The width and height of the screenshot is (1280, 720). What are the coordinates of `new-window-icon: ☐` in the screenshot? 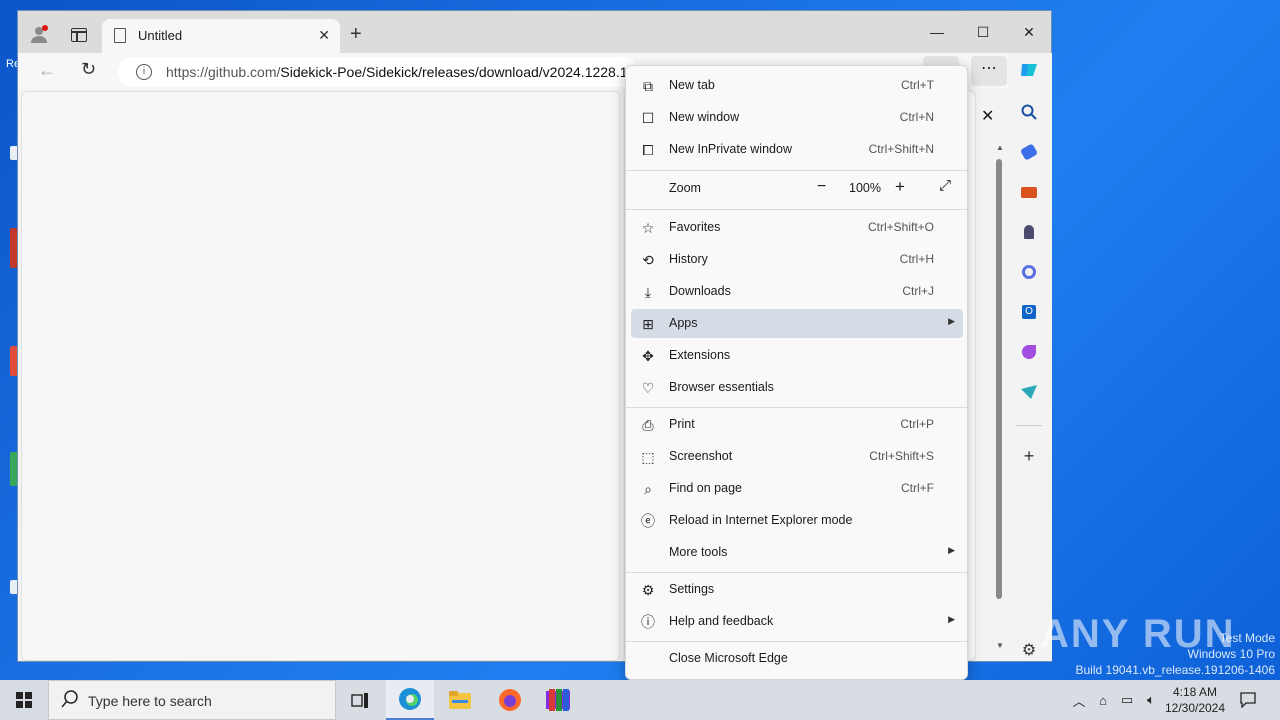 It's located at (648, 117).